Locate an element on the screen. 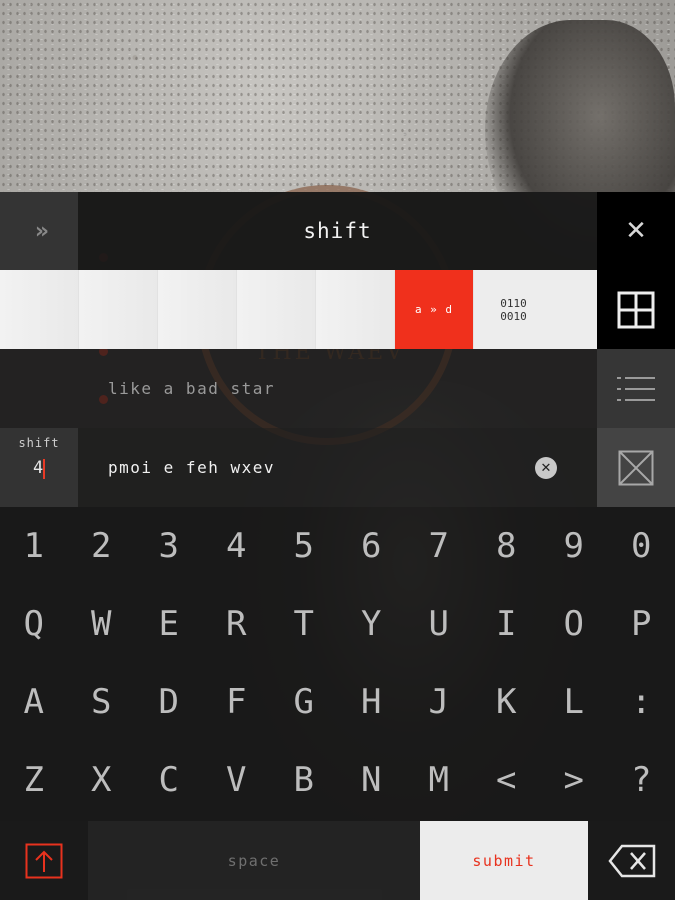 The image size is (675, 900). key-row-bottom: Z X C V B N M < > ? is located at coordinates (337, 780).